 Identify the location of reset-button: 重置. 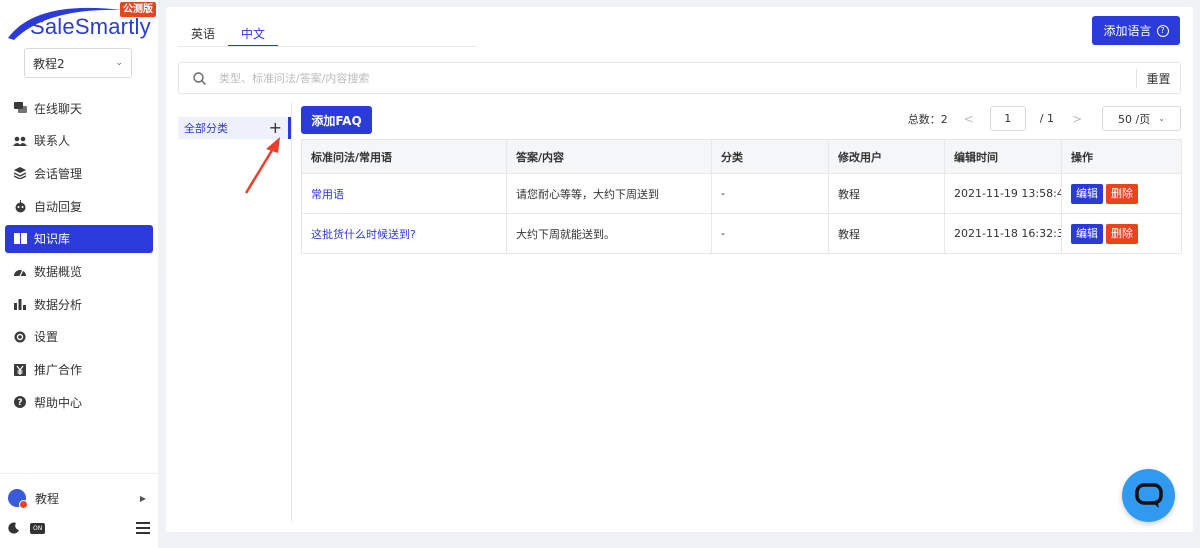
(1158, 78).